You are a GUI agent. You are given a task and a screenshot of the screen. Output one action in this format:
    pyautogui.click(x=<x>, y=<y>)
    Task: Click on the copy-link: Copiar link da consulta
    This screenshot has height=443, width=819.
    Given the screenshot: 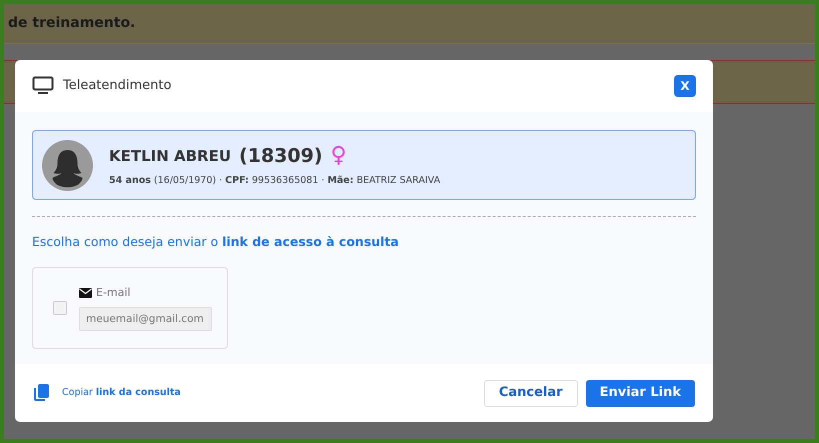 What is the action you would take?
    pyautogui.click(x=121, y=393)
    